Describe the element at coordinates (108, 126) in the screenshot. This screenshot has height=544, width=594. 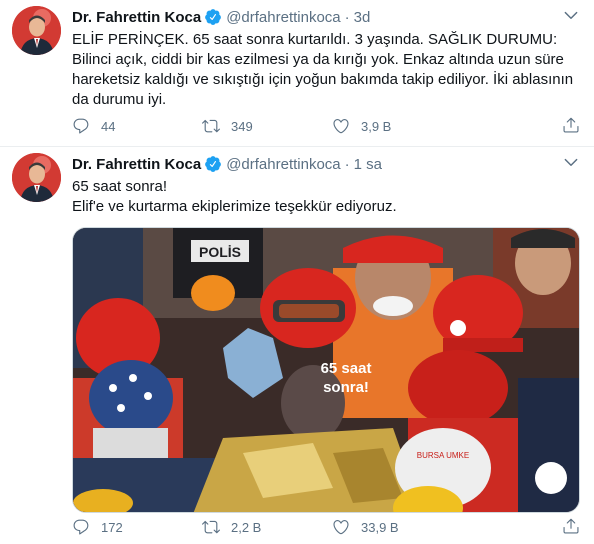
I see `reply-count: 44` at that location.